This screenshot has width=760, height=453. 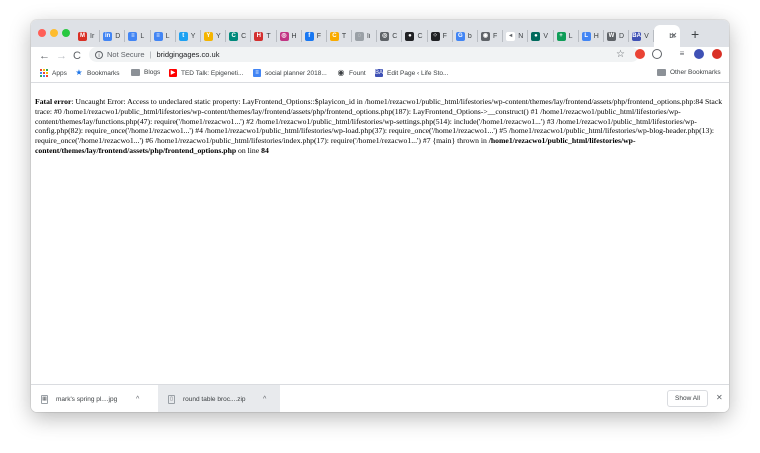 I want to click on bookmark-item: ◉ Fount, so click(x=351, y=73).